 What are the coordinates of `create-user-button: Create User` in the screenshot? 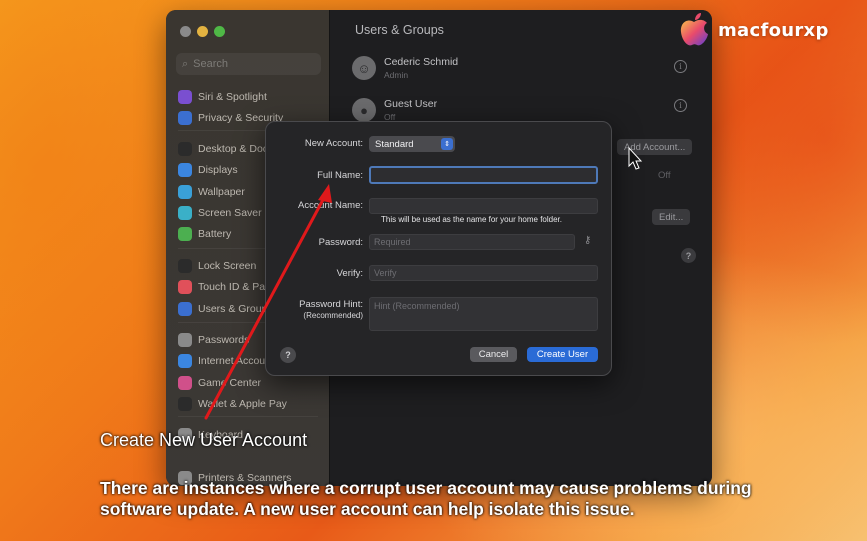 It's located at (562, 354).